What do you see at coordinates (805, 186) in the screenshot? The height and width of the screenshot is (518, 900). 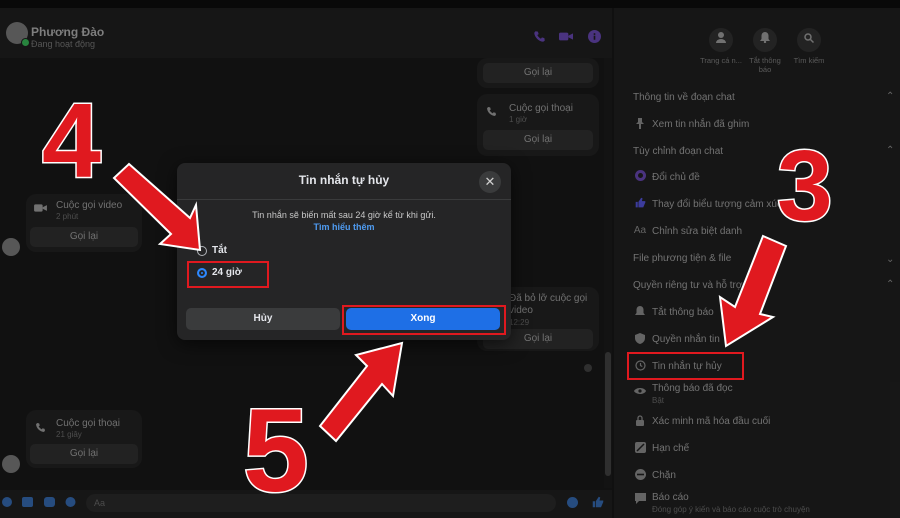 I see `annotation-step-3: 3` at bounding box center [805, 186].